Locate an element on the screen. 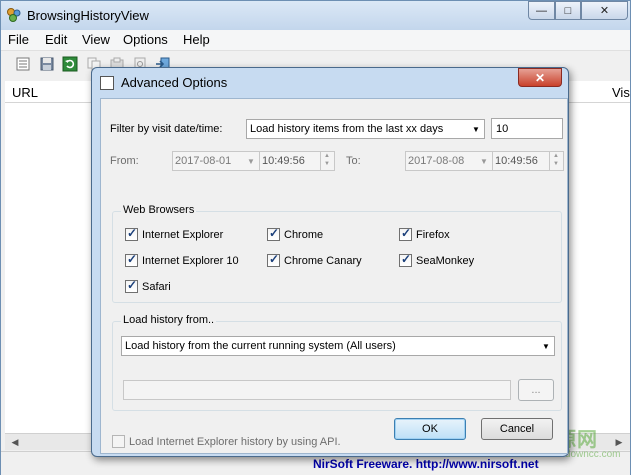  checkbox-label: Internet Explorer 10 is located at coordinates (190, 260).